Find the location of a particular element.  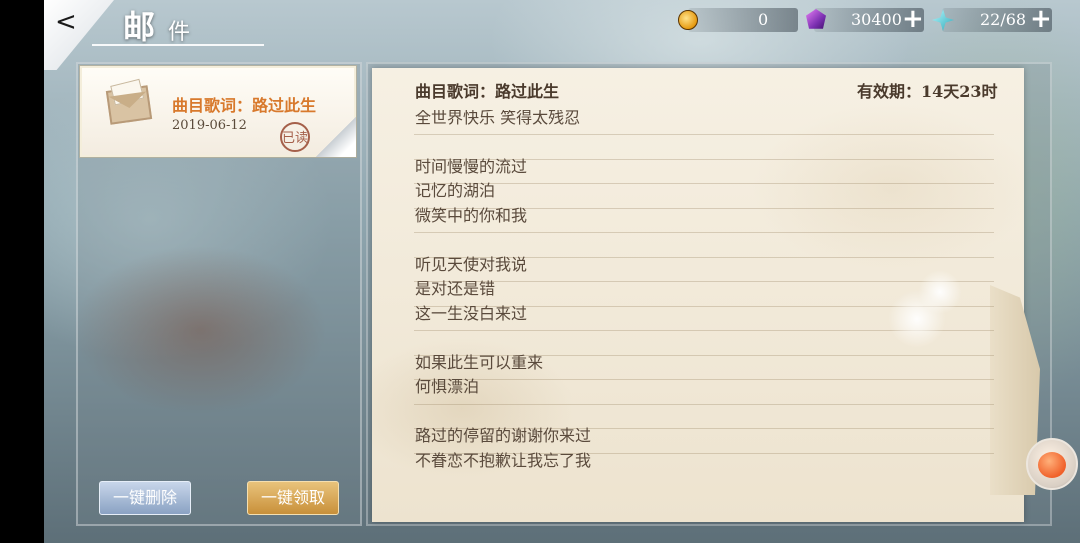

lyric-line: 全世界快乐 笑得太残忍 is located at coordinates (498, 118).